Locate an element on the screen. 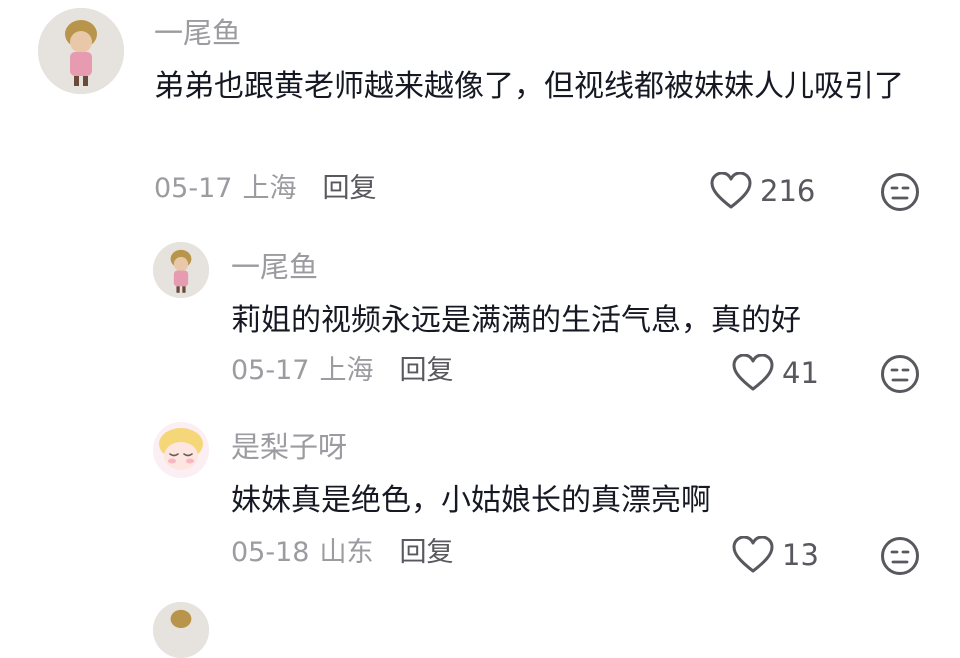 The height and width of the screenshot is (658, 960). comment-text: 妹妹真是绝色，小姑娘长的真漂亮啊 is located at coordinates (471, 500).